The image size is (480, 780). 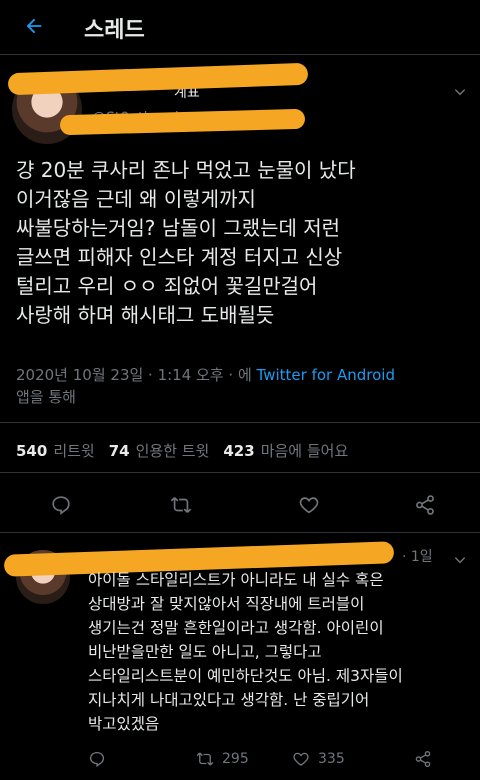 I want to click on reply-line: 스타일리스트분이 예민하단것도 아님. 제3자들이, so click(x=245, y=676).